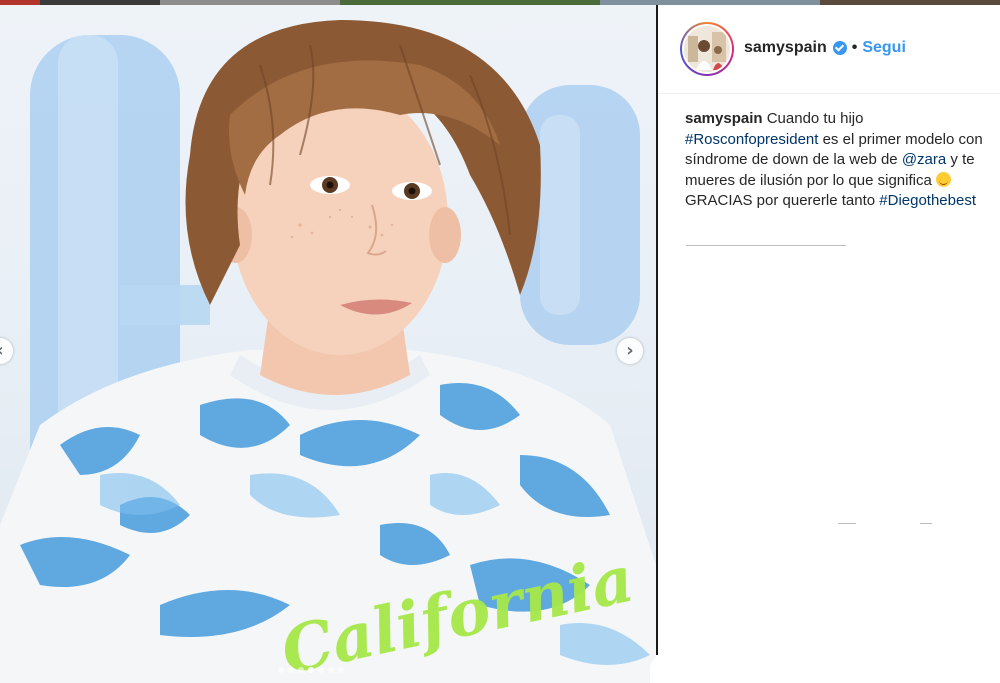 Image resolution: width=1000 pixels, height=683 pixels. Describe the element at coordinates (943, 179) in the screenshot. I see `smiling-emoji-icon` at that location.